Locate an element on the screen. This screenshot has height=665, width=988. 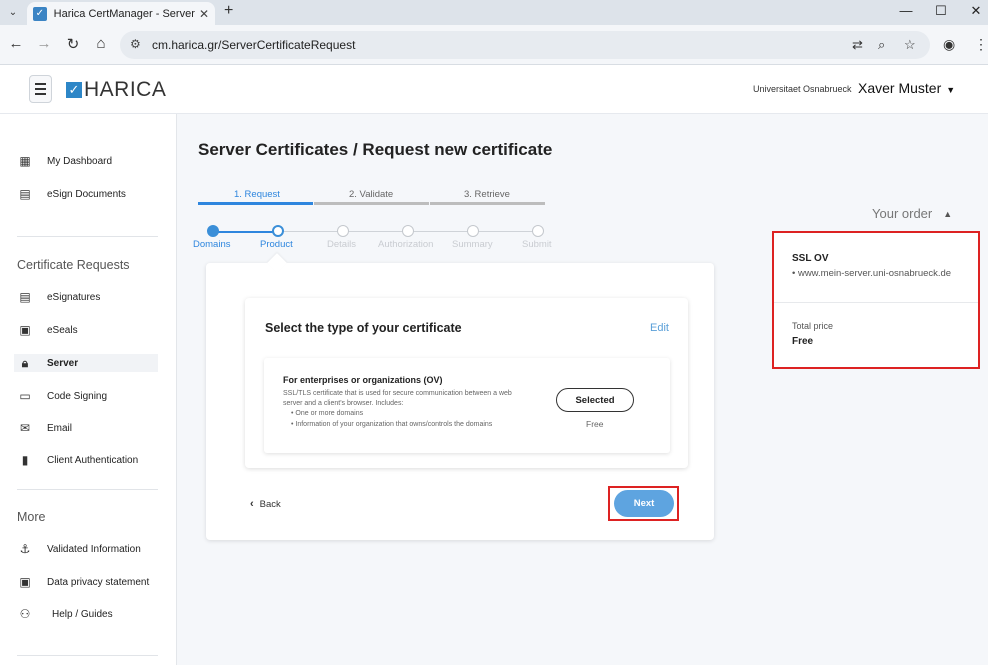
sidebar-item-label: Validated Information is located at coordinates (94, 549).